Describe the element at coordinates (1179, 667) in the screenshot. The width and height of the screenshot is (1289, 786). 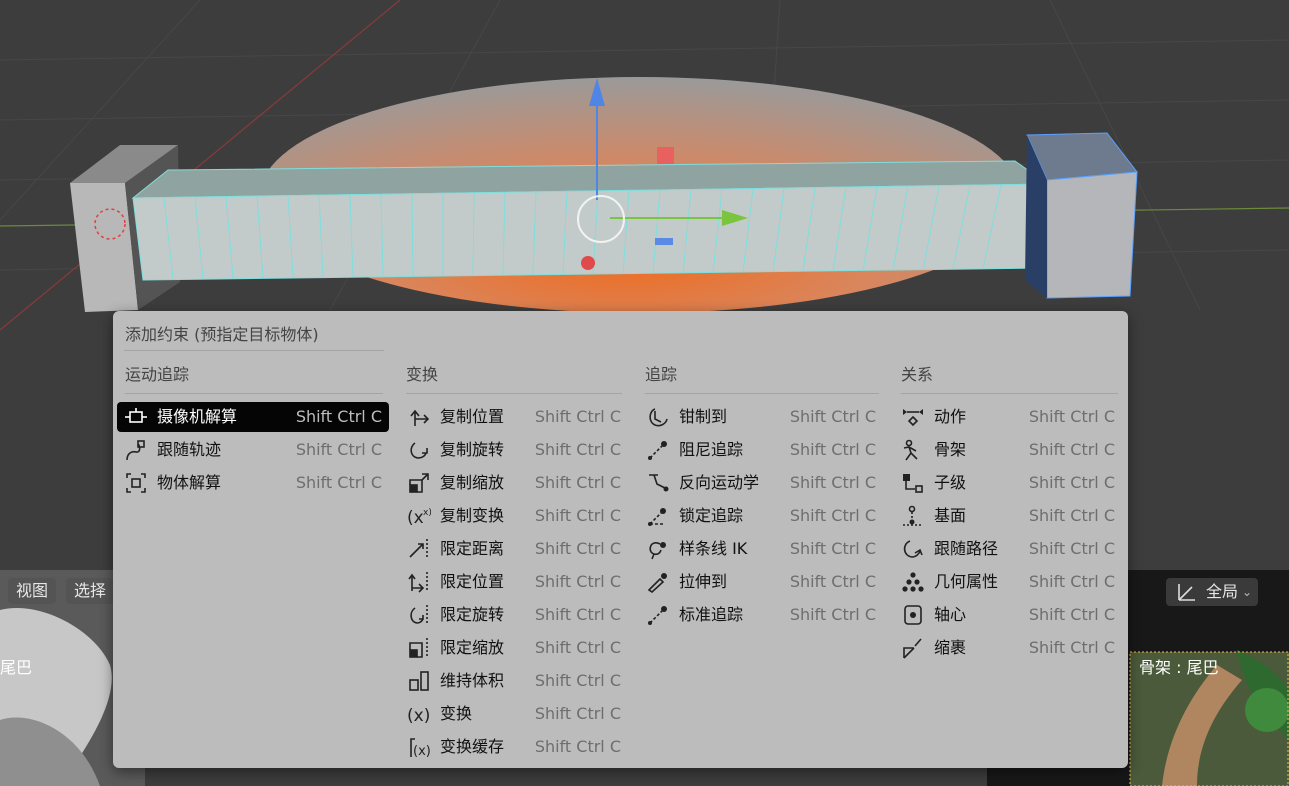
I see `armature-bone-label: 骨架 : 尾巴` at that location.